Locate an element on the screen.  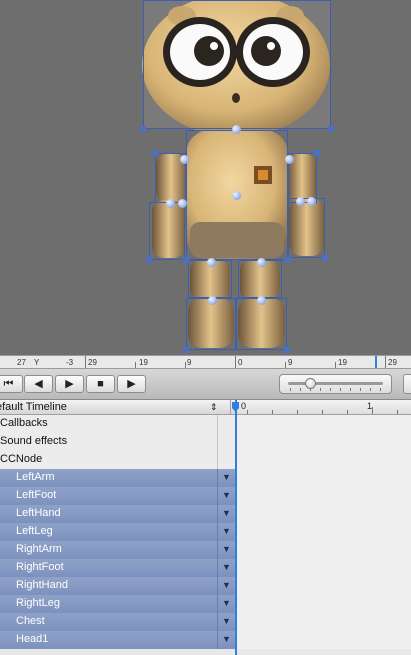
timeline-row-label: RightFoot is located at coordinates (108, 568).